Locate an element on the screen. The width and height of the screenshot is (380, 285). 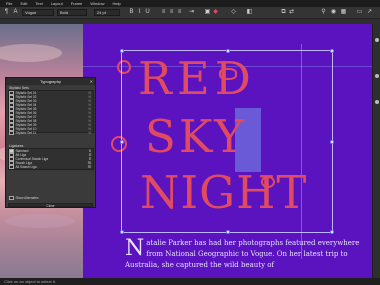
glyph-preview: ℛ is located at coordinates (89, 132).